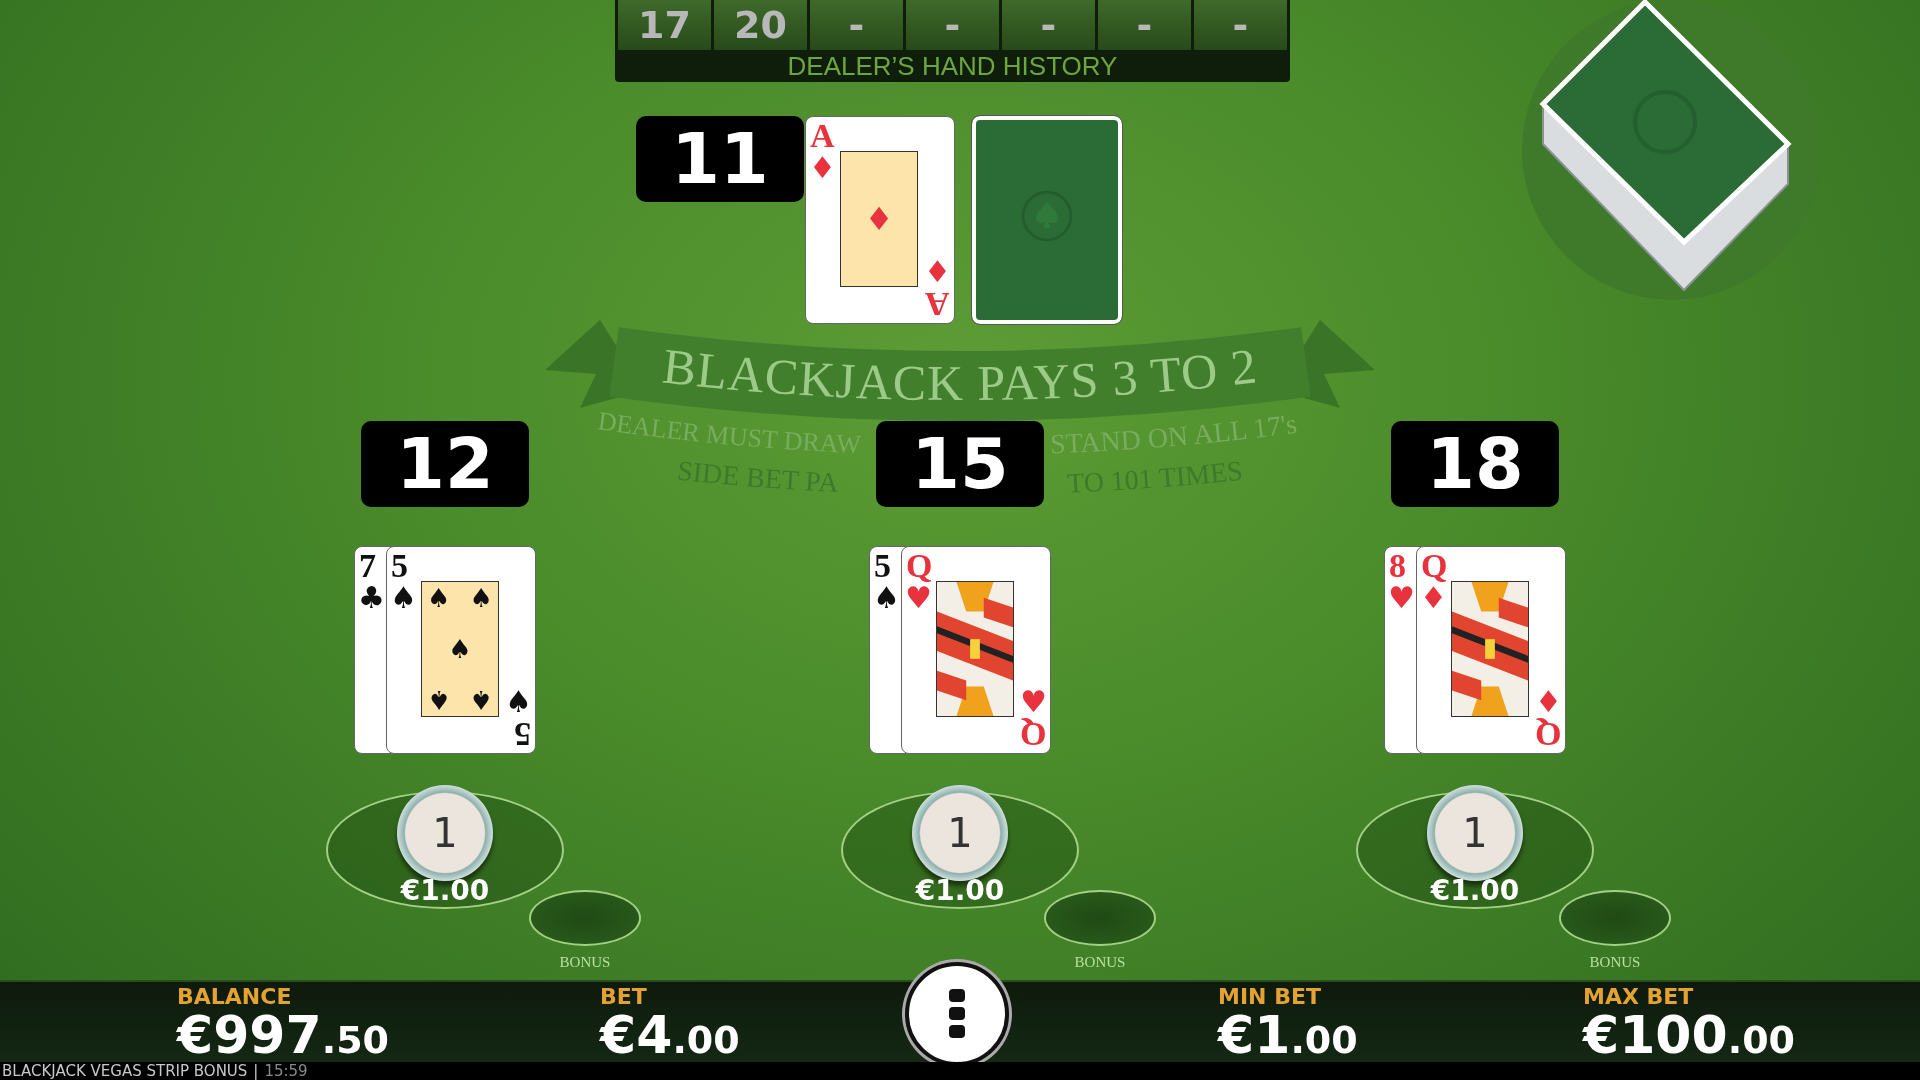 Image resolution: width=1920 pixels, height=1080 pixels. Describe the element at coordinates (1270, 997) in the screenshot. I see `stat-label: MIN BET` at that location.